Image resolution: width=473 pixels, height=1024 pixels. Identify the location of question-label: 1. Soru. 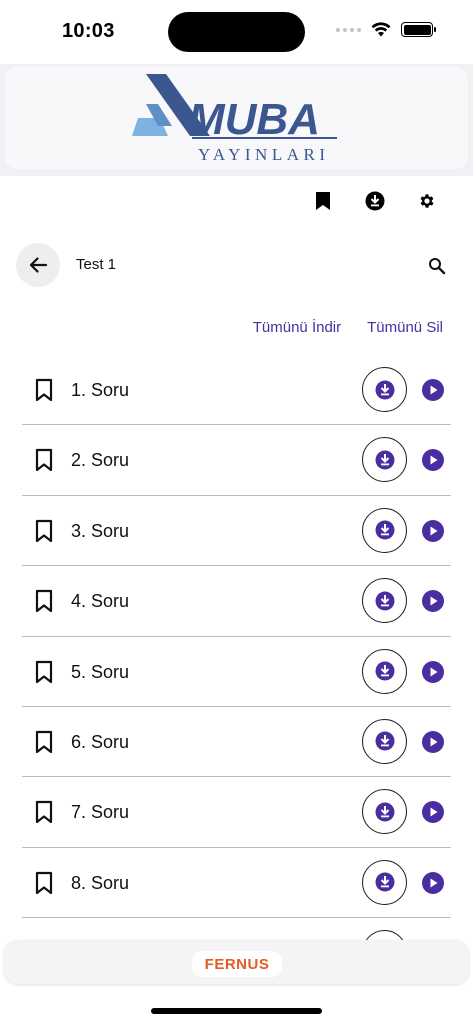
(100, 390).